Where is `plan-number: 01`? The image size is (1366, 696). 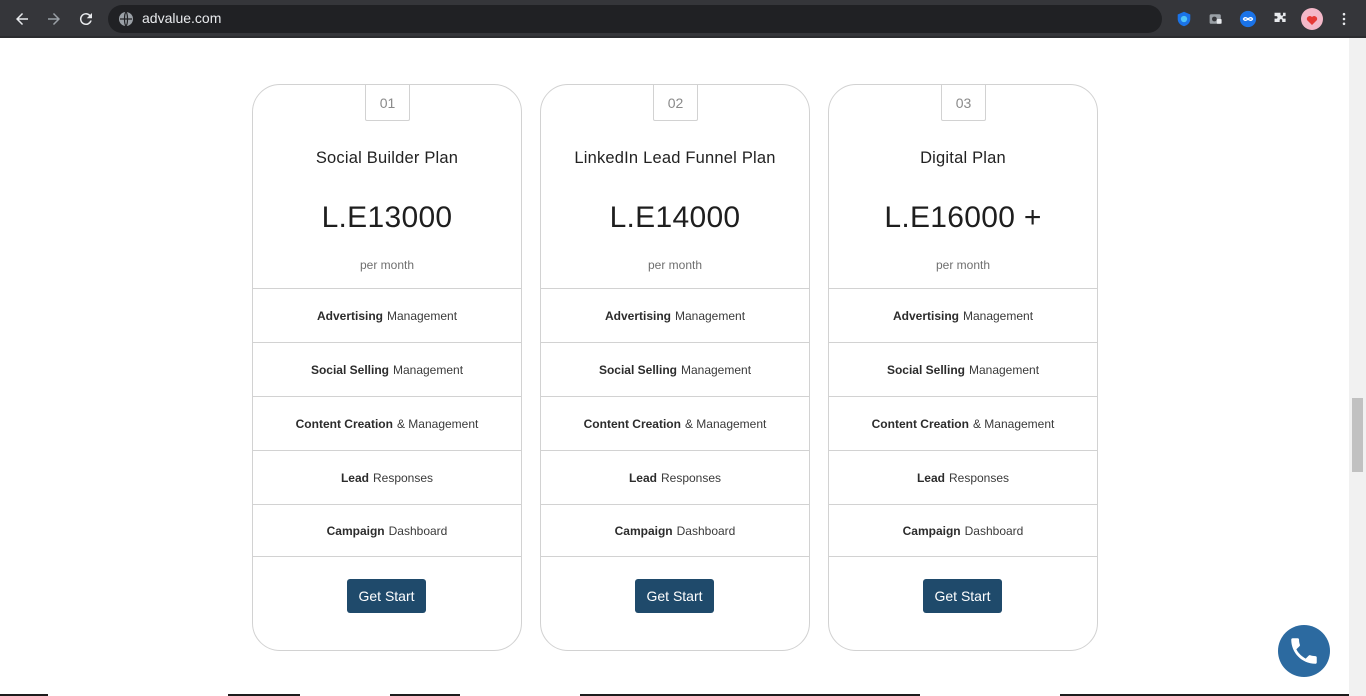
plan-number: 01 is located at coordinates (387, 103).